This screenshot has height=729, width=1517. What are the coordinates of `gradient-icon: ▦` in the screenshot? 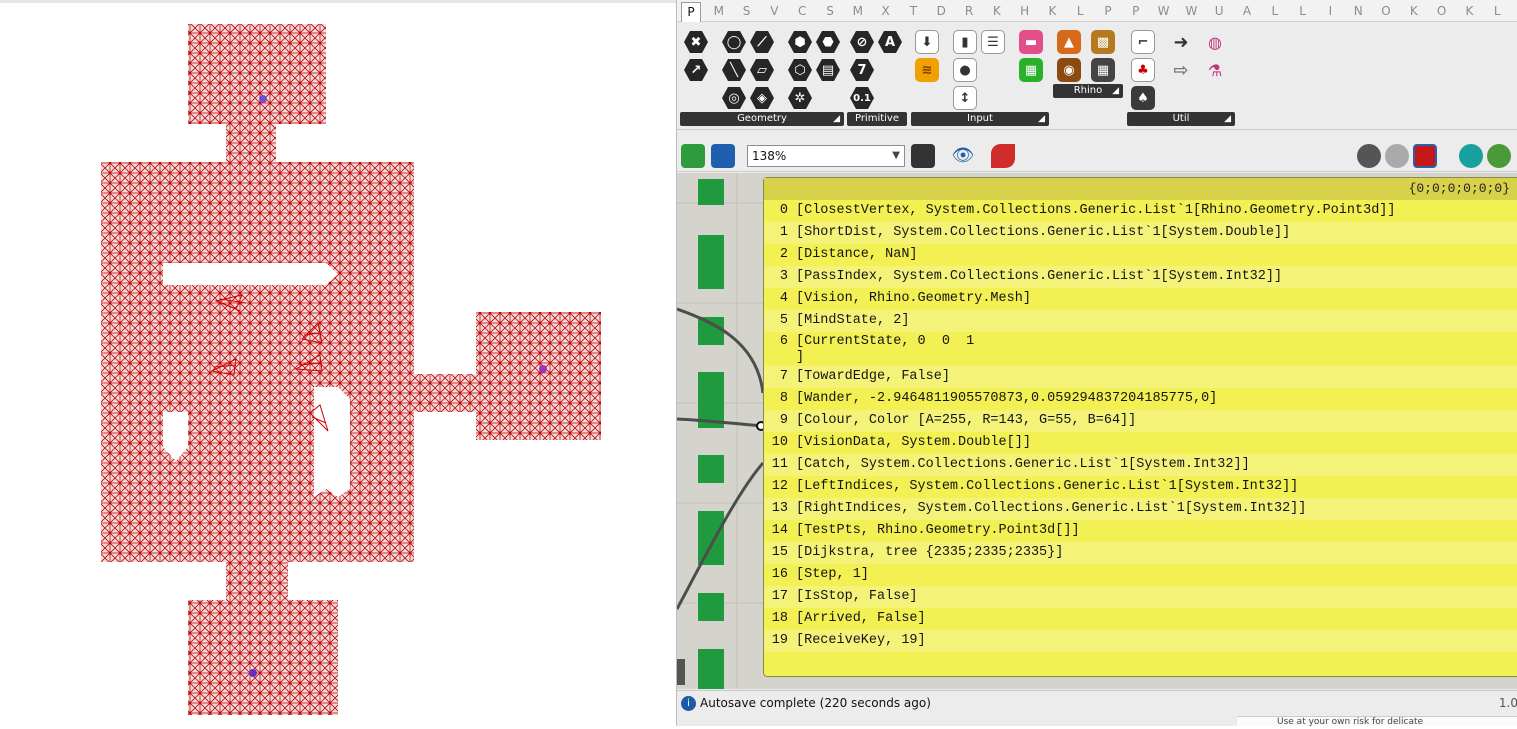 It's located at (1031, 70).